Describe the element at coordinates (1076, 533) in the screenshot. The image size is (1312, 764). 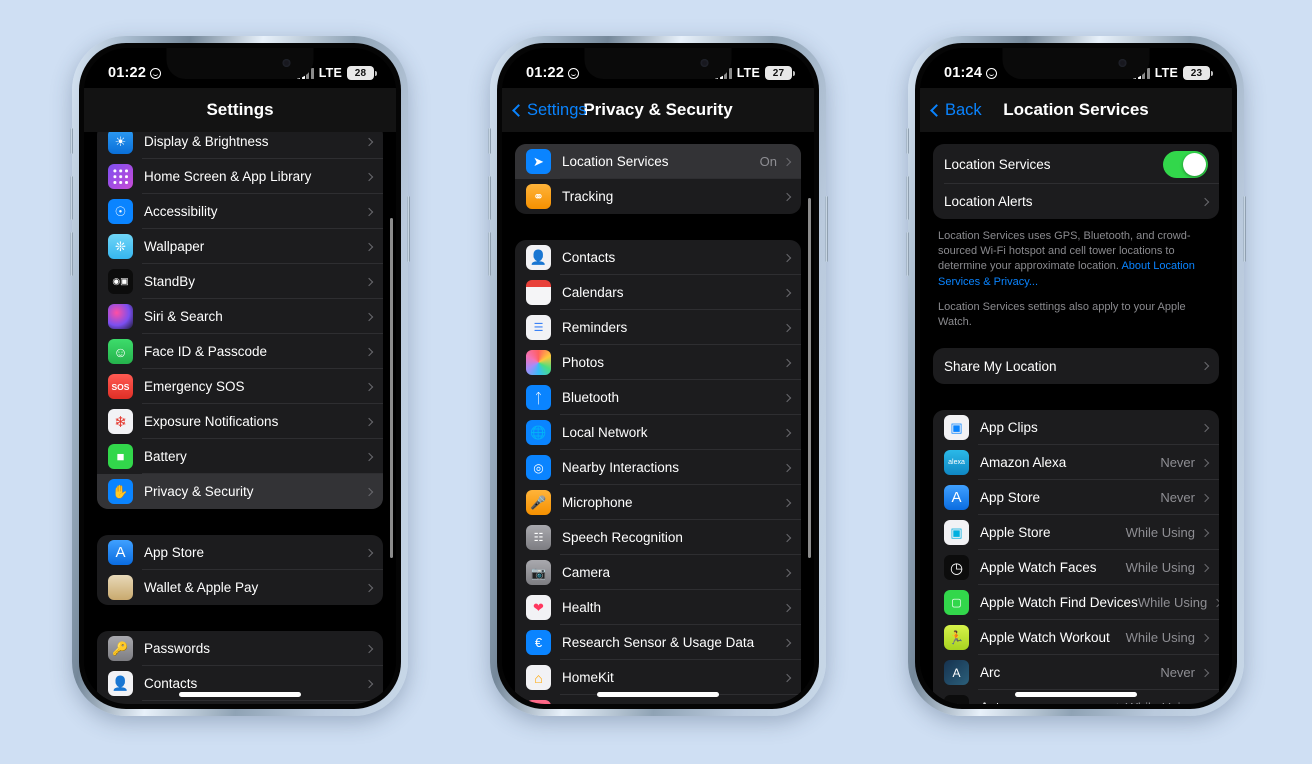
I see `list-item-apple-store: ▣ Apple Store While Using` at that location.